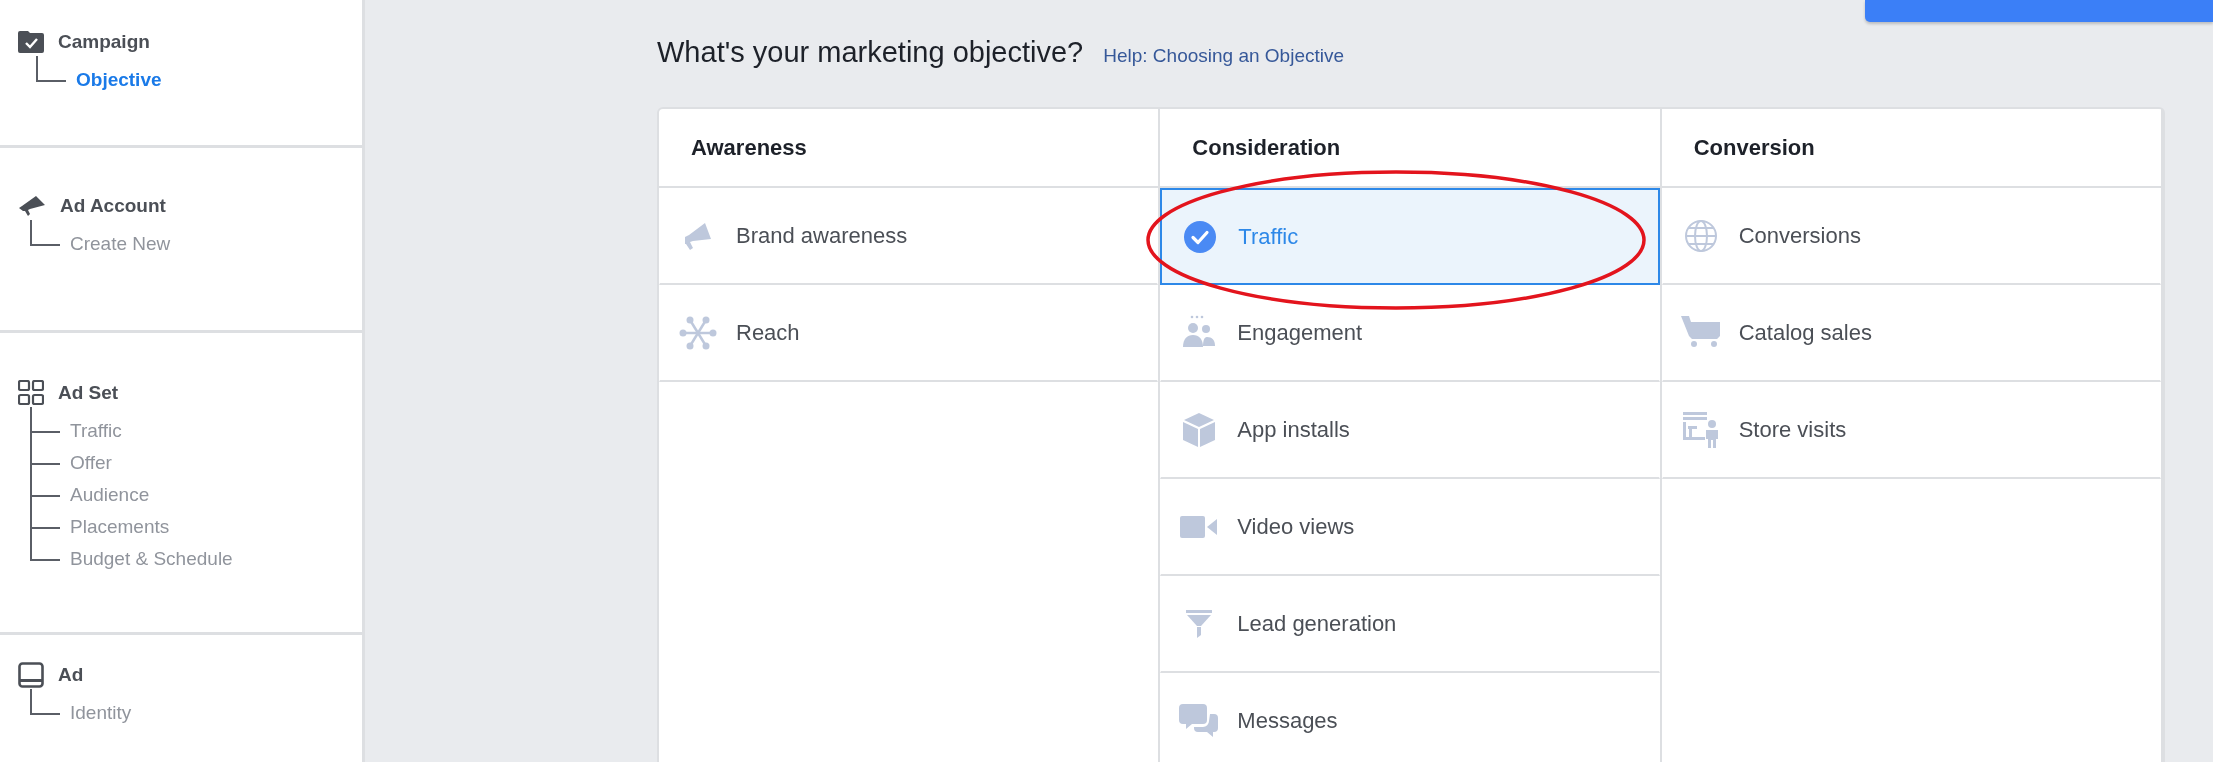  I want to click on objective-option: Messages, so click(1410, 717).